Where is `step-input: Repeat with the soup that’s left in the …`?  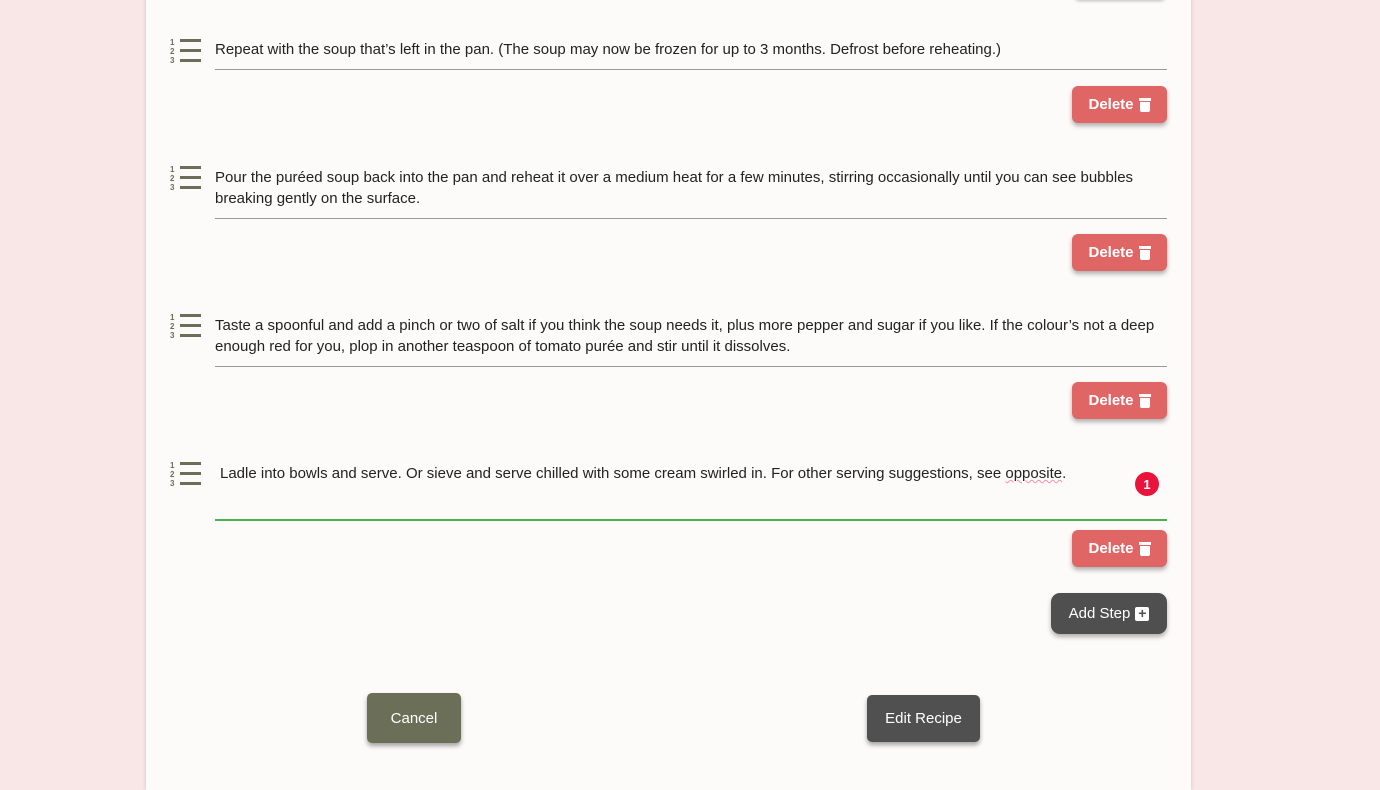
step-input: Repeat with the soup that’s left in the … is located at coordinates (691, 54).